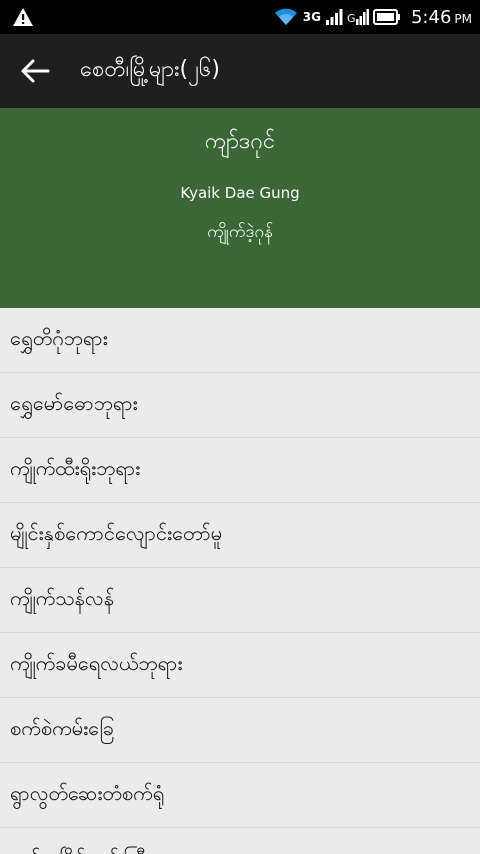  What do you see at coordinates (240, 841) in the screenshot?
I see `list-item: မော်လမြိုင်ကျွန်းကြီး` at bounding box center [240, 841].